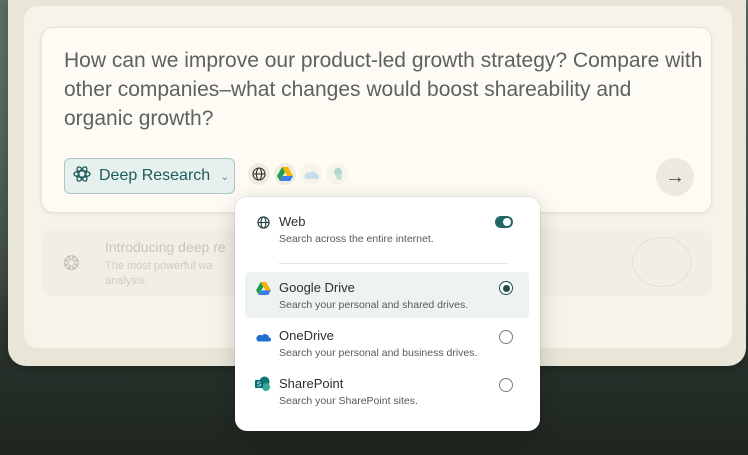 This screenshot has width=748, height=455. I want to click on option-label: SharePoint, so click(311, 383).